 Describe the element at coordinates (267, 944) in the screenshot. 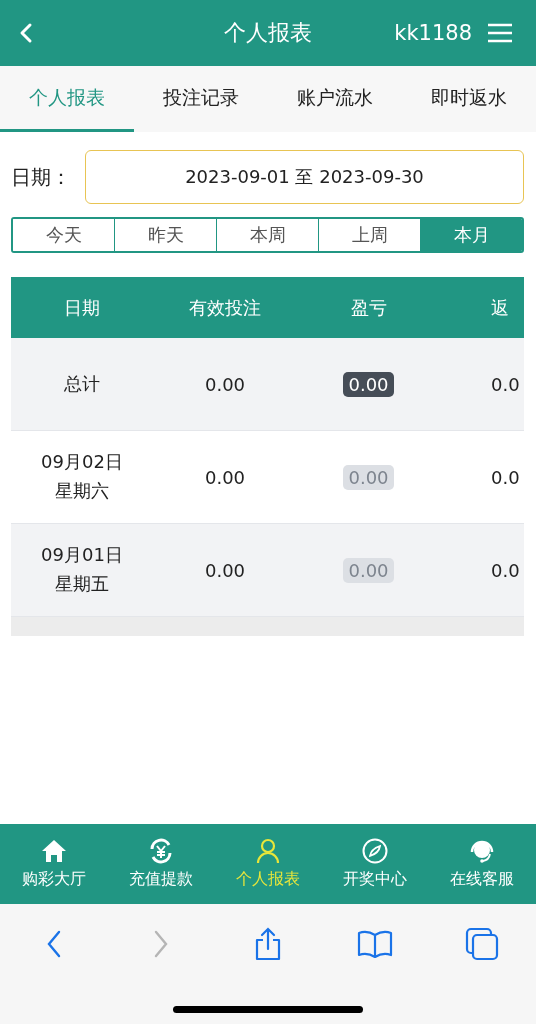

I see `share-icon` at that location.